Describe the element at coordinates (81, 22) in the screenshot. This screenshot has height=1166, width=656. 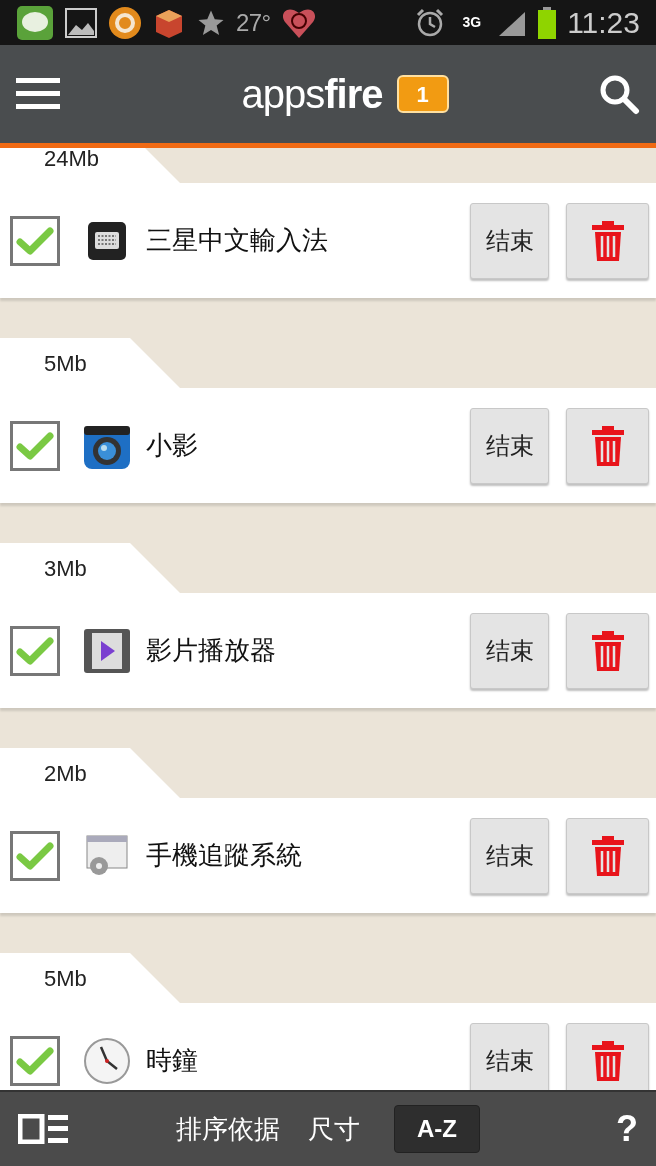
I see `image-icon` at that location.